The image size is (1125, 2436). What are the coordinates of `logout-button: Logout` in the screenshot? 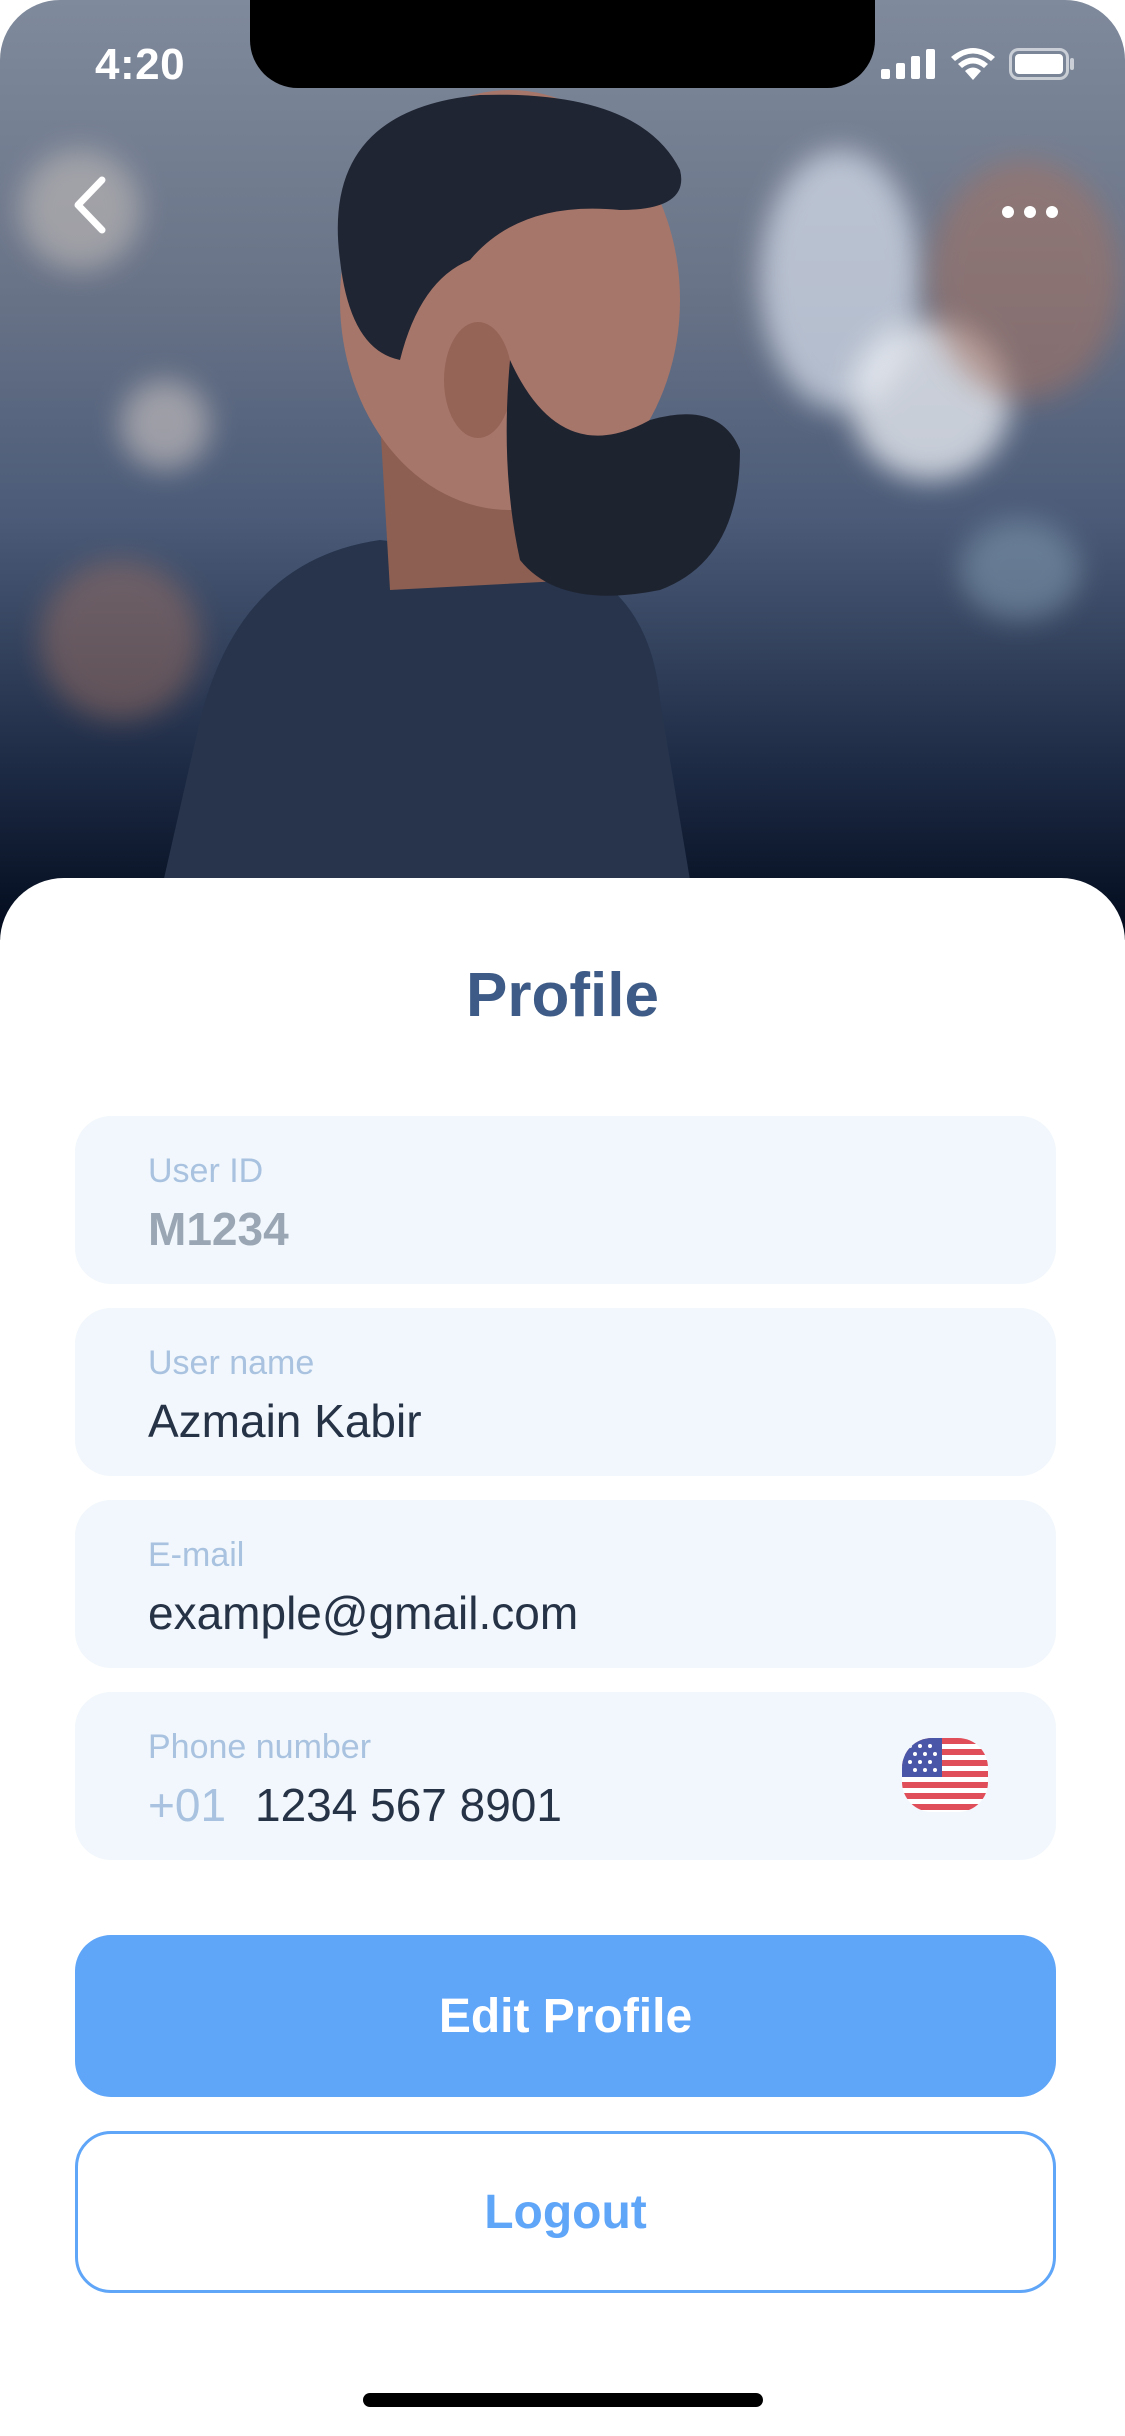 It's located at (565, 2212).